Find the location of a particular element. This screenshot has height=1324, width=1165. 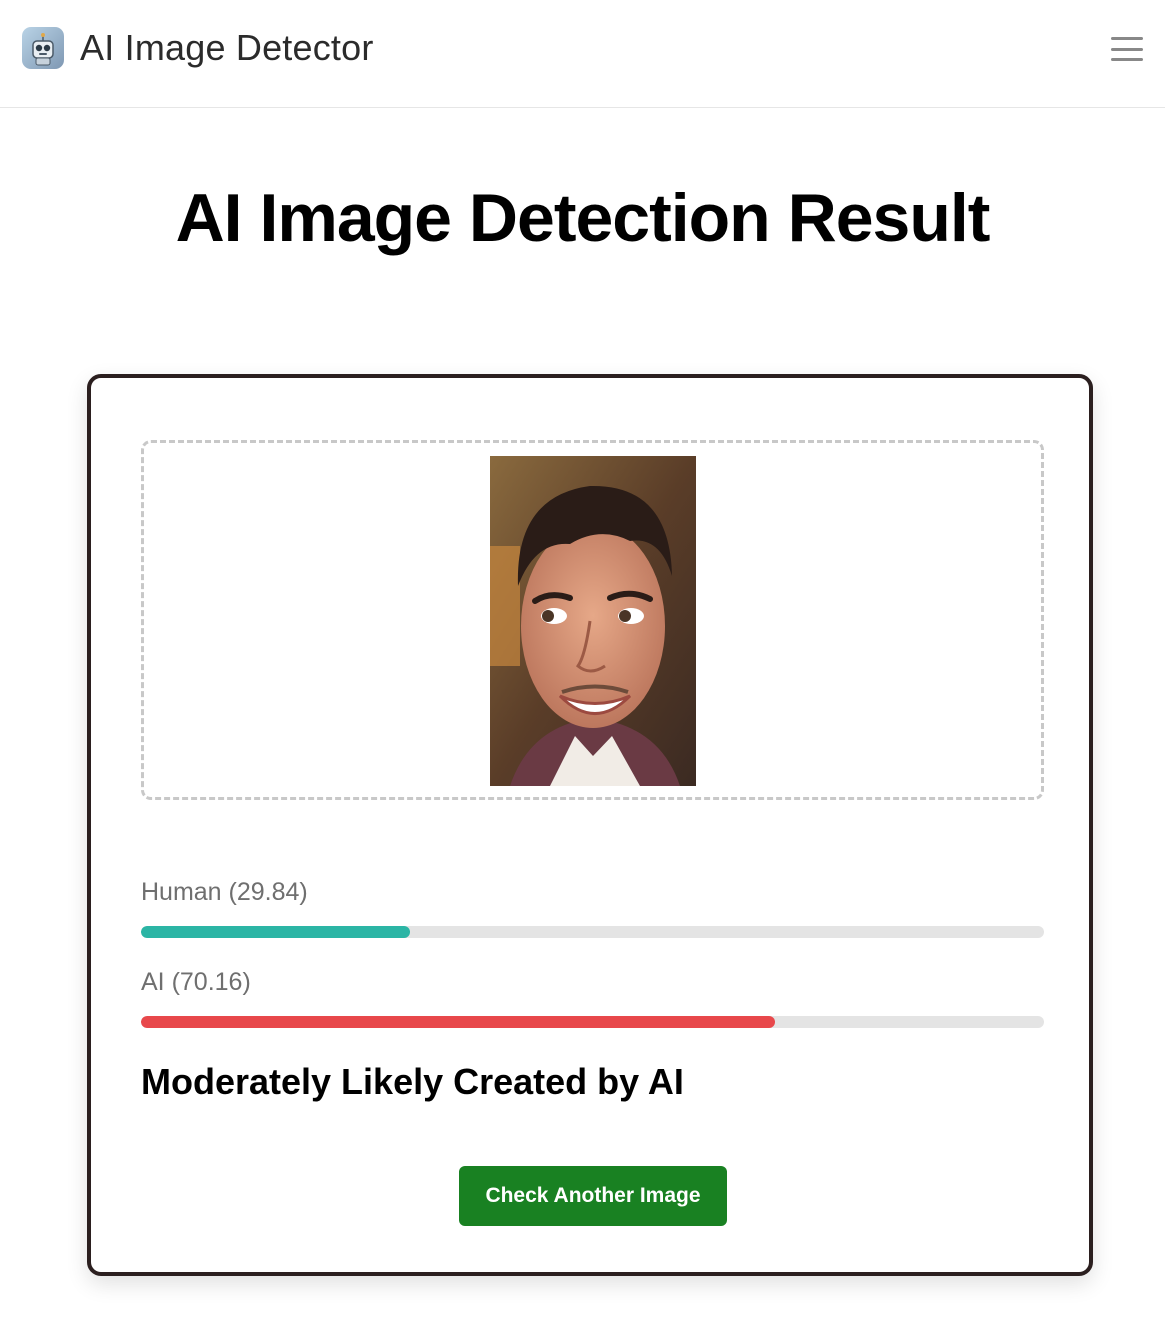

ai-score-bar is located at coordinates (592, 1022).